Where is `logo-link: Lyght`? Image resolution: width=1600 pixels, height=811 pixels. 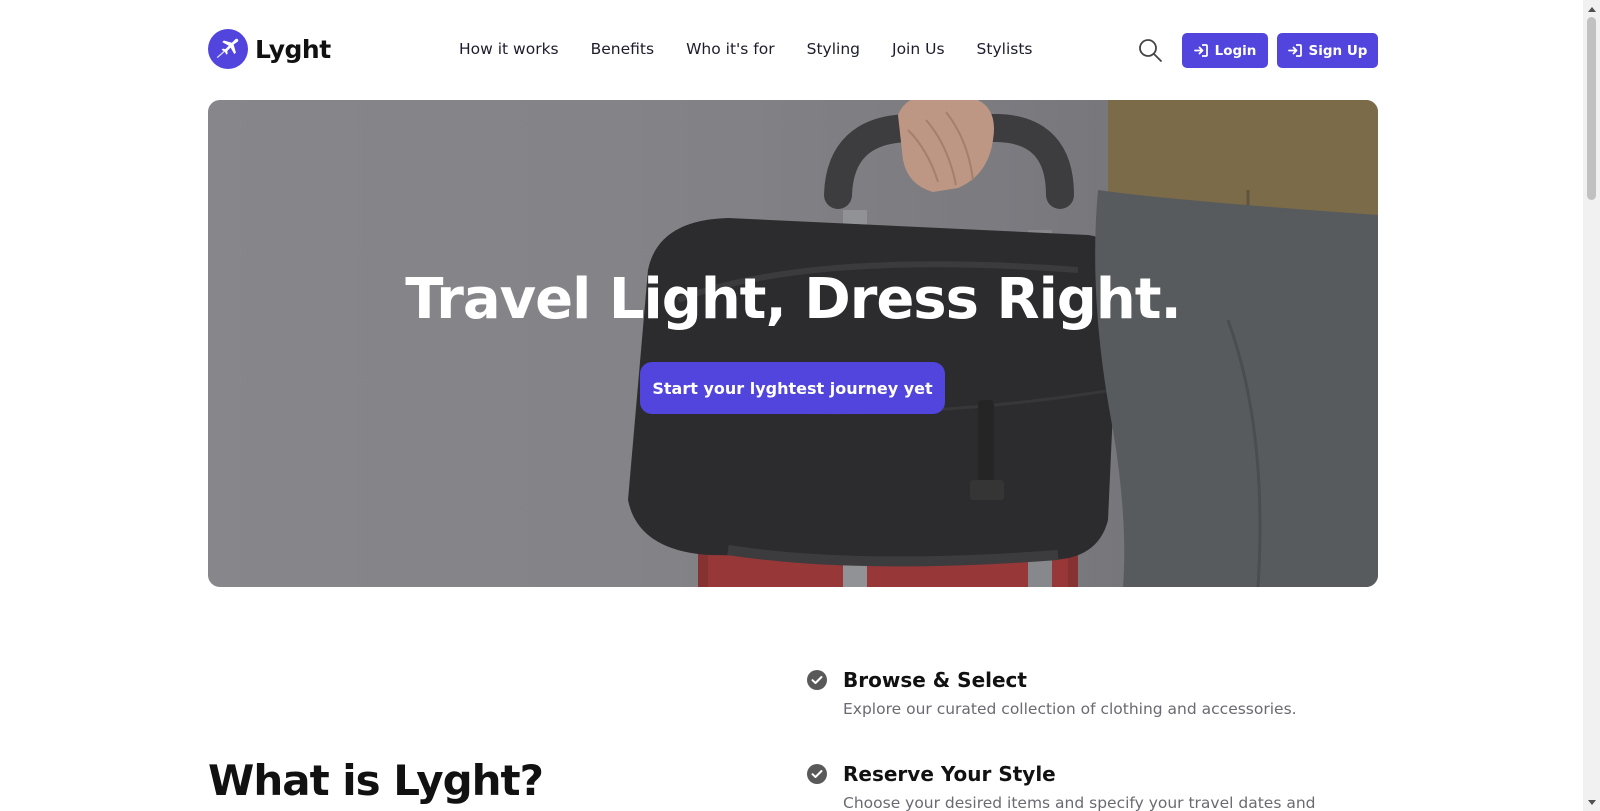 logo-link: Lyght is located at coordinates (269, 49).